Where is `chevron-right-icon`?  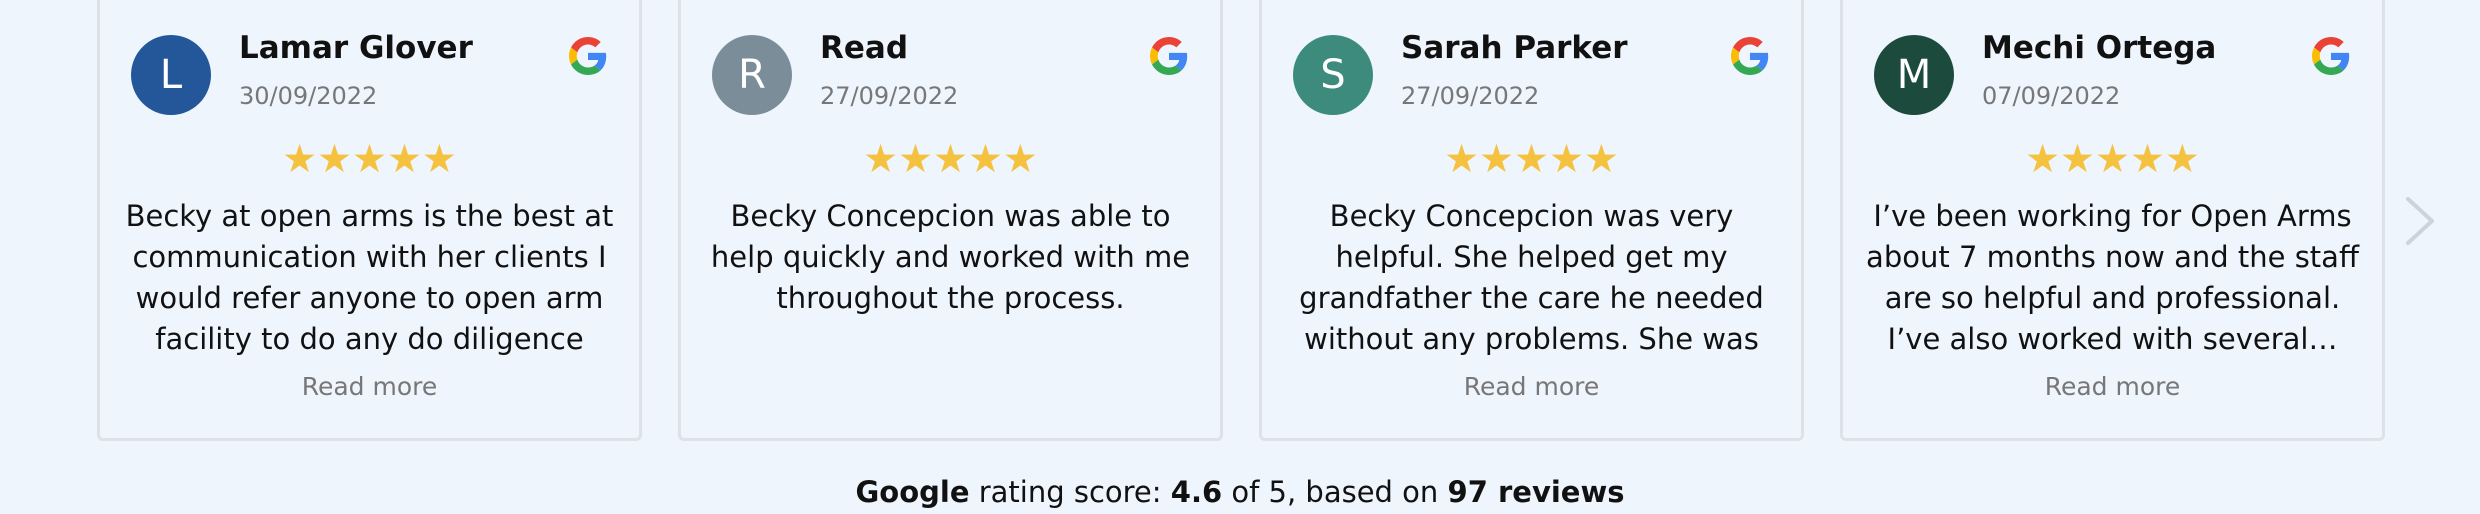 chevron-right-icon is located at coordinates (2420, 221).